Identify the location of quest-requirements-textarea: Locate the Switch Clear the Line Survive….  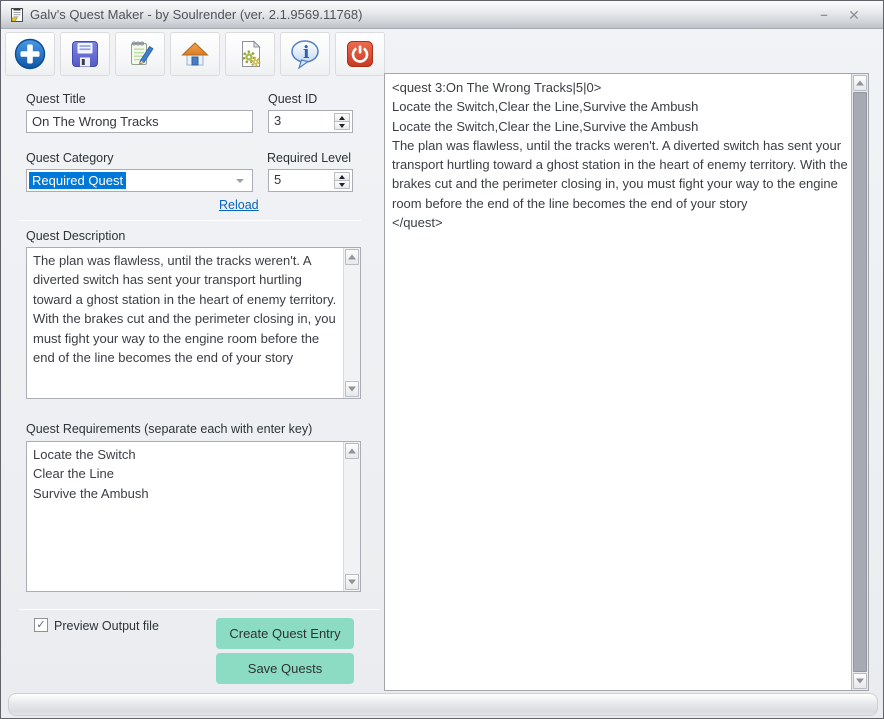
(193, 516).